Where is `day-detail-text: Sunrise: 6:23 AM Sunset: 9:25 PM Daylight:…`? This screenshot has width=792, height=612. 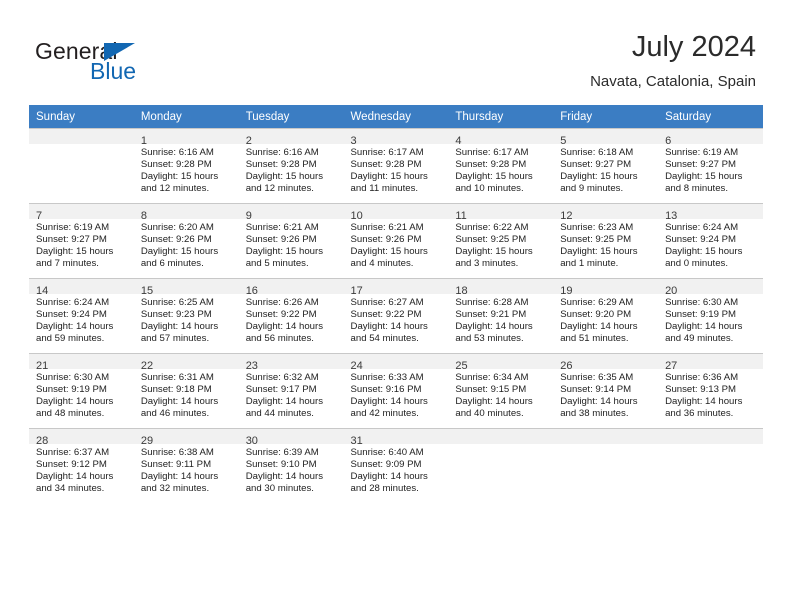
day-detail-text: Sunrise: 6:23 AM Sunset: 9:25 PM Daylight:… is located at coordinates (605, 244).